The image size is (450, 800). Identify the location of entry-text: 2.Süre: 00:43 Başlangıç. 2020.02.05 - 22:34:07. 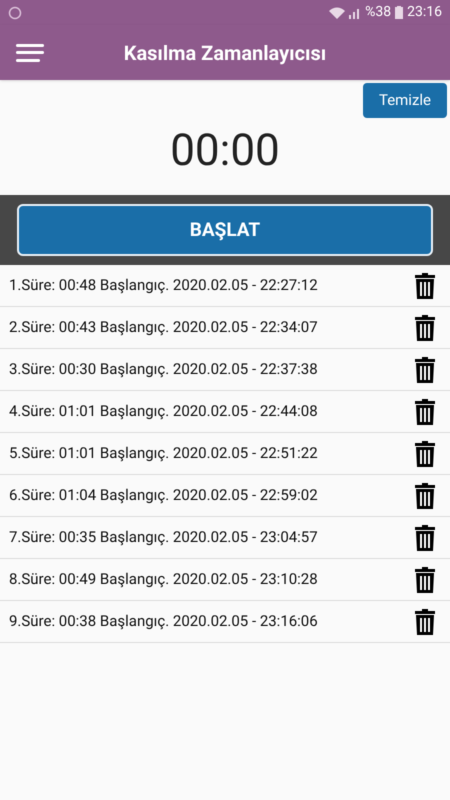
(164, 327).